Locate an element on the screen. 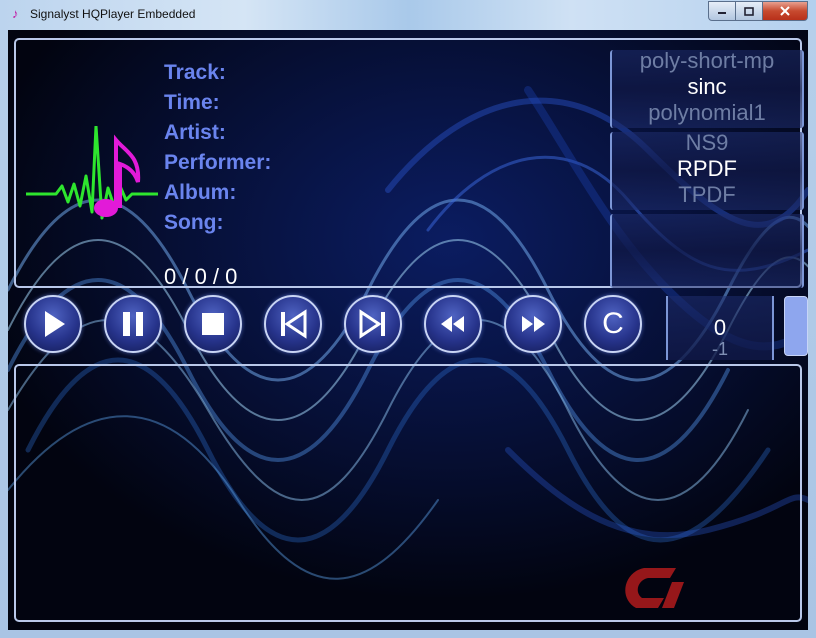 The height and width of the screenshot is (638, 816). pause-button is located at coordinates (133, 324).